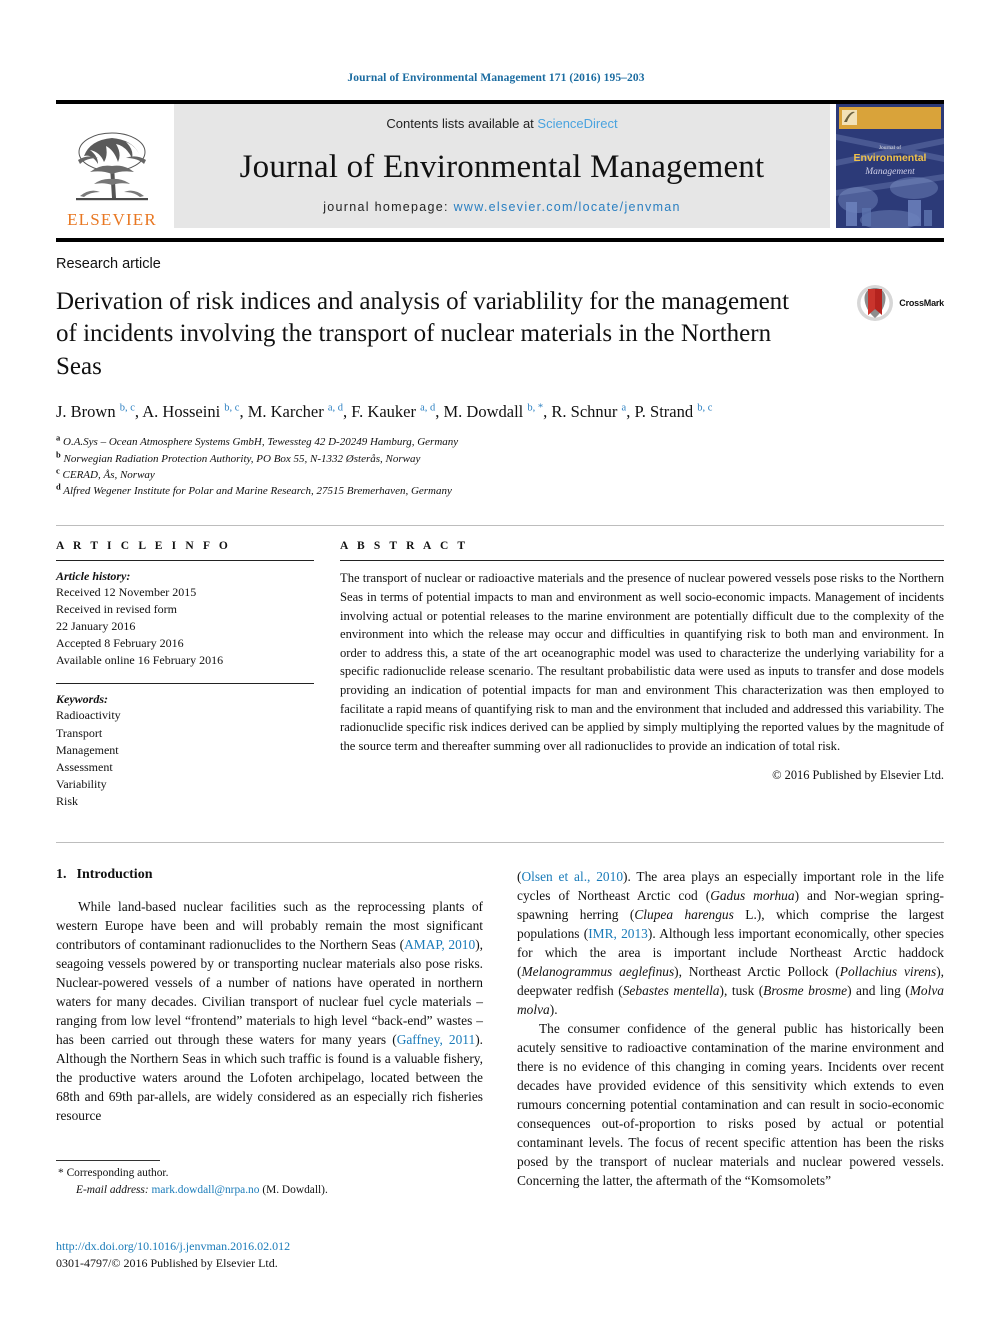 The image size is (992, 1323). What do you see at coordinates (439, 944) in the screenshot?
I see `citation-link: AMAP, 2010` at bounding box center [439, 944].